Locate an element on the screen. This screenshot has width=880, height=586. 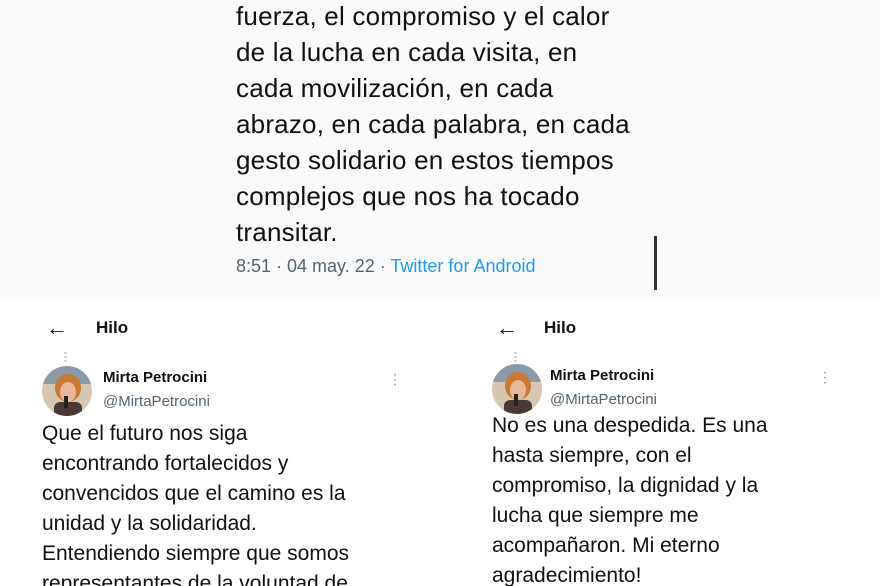
top-tweet-line: gesto solidario en estos tiempos is located at coordinates (425, 160).